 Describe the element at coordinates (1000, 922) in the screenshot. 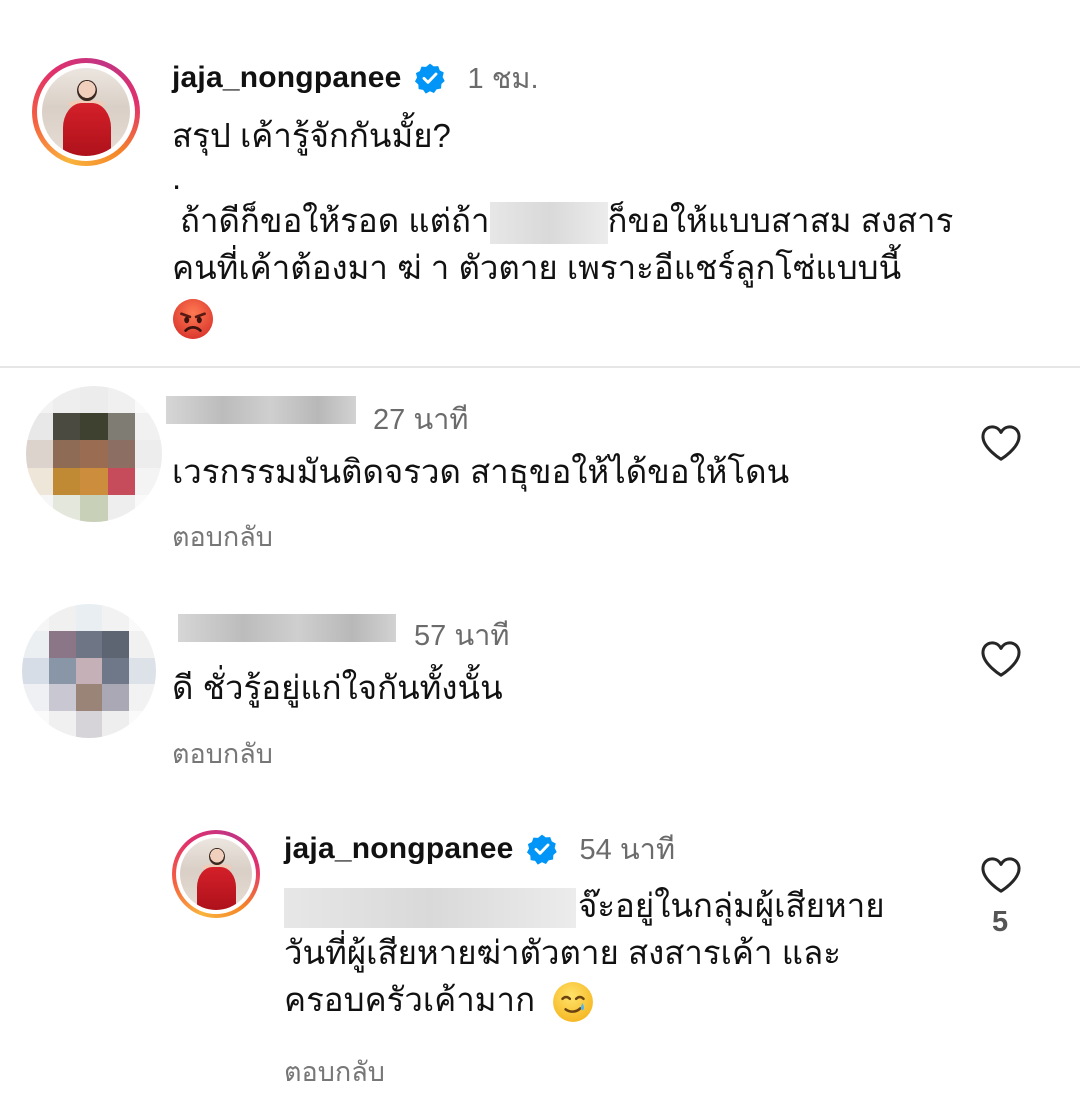

I see `like-count: 5` at that location.